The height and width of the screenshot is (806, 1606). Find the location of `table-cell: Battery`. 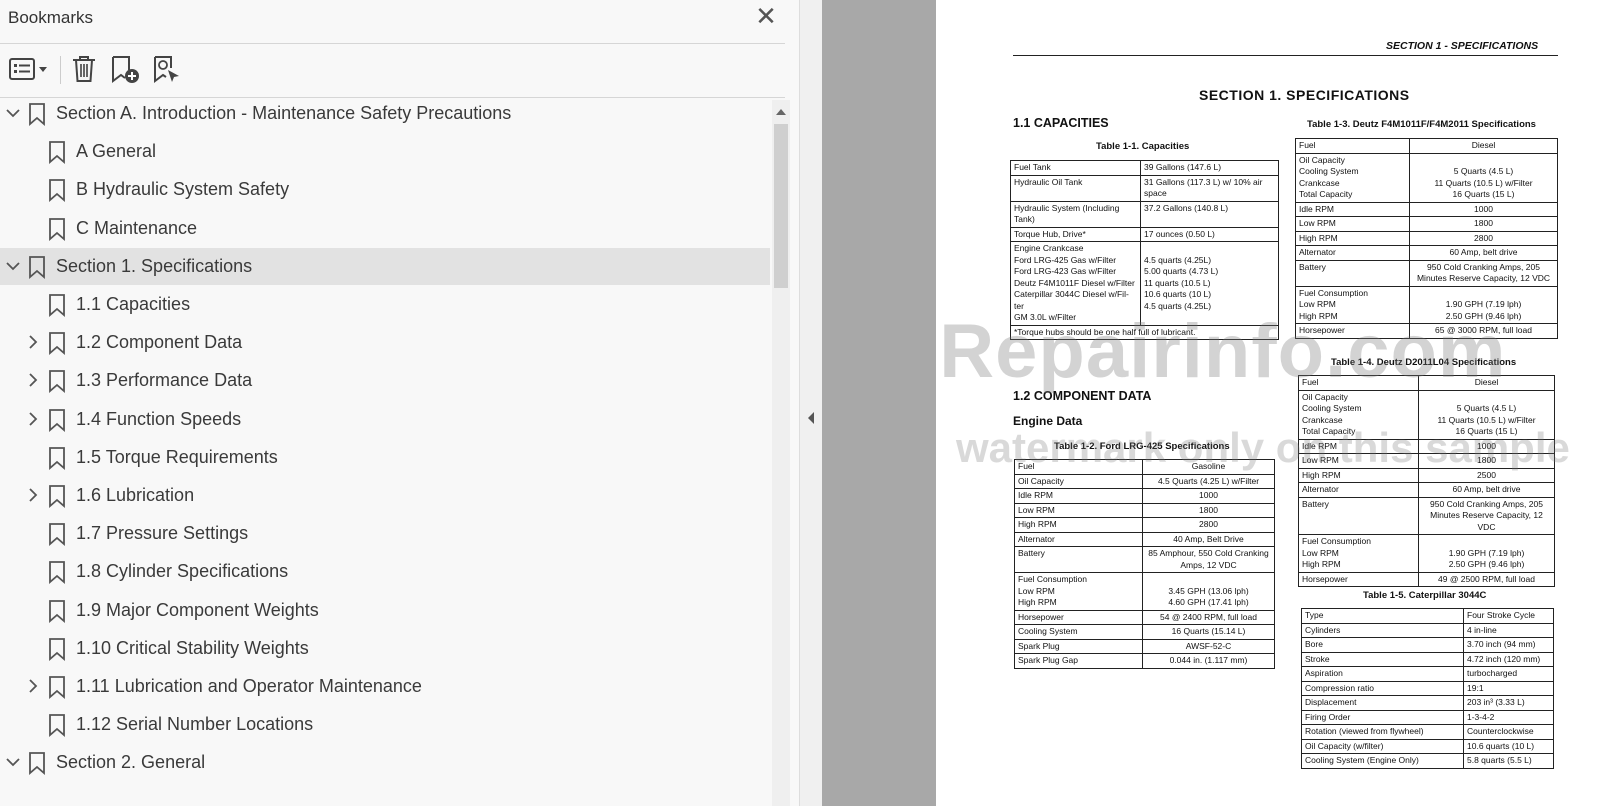

table-cell: Battery is located at coordinates (1352, 273).